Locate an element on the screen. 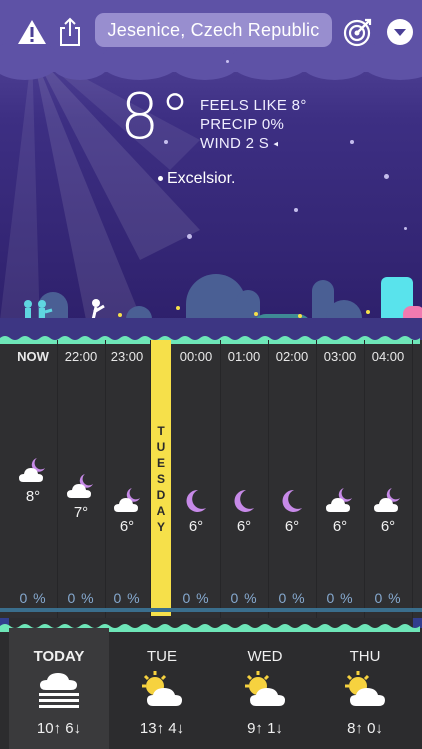 The image size is (422, 749). day-column-tue: TUE 13↑ 4↓ is located at coordinates (162, 688).